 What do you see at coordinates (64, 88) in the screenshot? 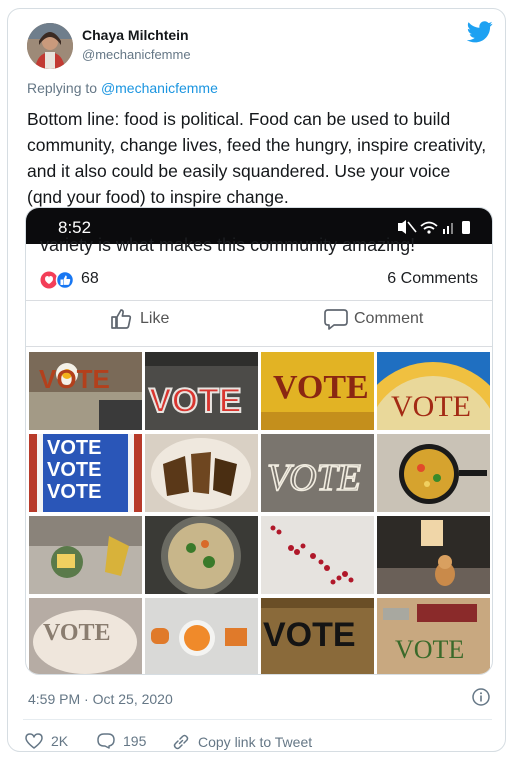
I see `replying-prefix: Replying to` at bounding box center [64, 88].